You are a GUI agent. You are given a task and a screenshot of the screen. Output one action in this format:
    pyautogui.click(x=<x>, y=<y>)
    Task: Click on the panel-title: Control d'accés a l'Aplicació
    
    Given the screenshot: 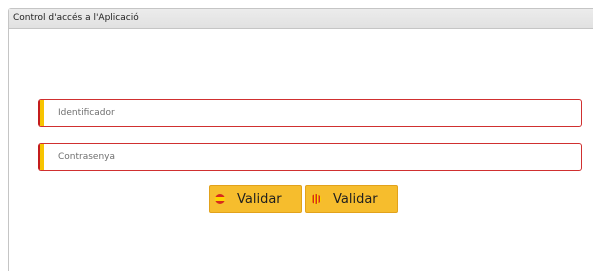 What is the action you would take?
    pyautogui.click(x=301, y=19)
    